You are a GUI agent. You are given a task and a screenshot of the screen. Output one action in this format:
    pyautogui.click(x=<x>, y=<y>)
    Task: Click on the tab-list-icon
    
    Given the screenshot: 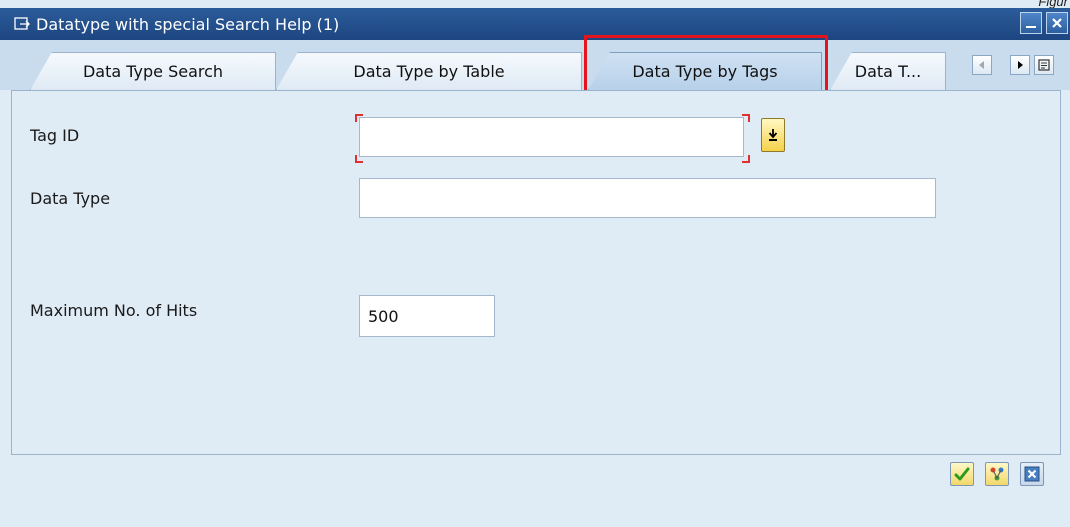 What is the action you would take?
    pyautogui.click(x=1044, y=65)
    